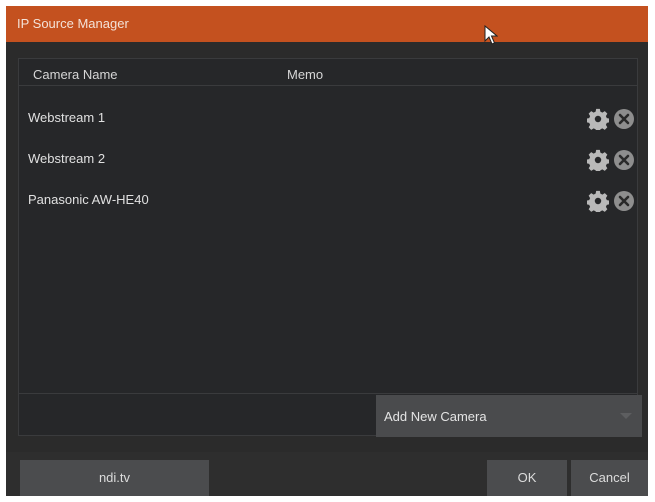 Image resolution: width=655 pixels, height=502 pixels. What do you see at coordinates (88, 199) in the screenshot?
I see `camera-name-cell: Panasonic AW-HE40` at bounding box center [88, 199].